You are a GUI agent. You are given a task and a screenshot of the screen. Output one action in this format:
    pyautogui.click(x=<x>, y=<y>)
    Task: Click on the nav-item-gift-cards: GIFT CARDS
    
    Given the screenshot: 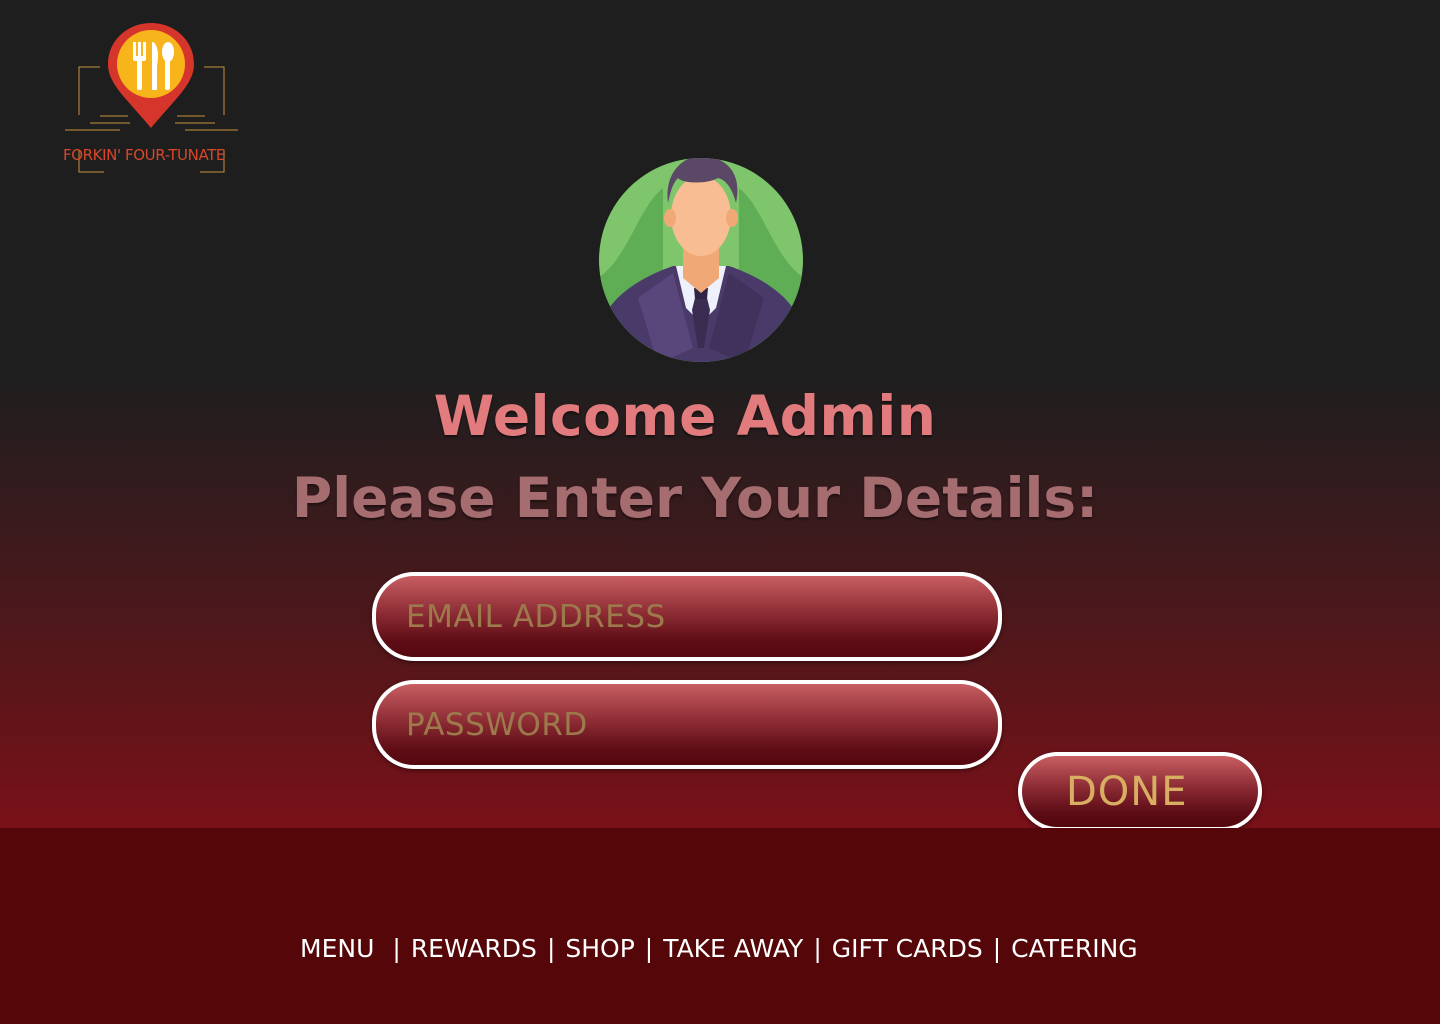 What is the action you would take?
    pyautogui.click(x=907, y=948)
    